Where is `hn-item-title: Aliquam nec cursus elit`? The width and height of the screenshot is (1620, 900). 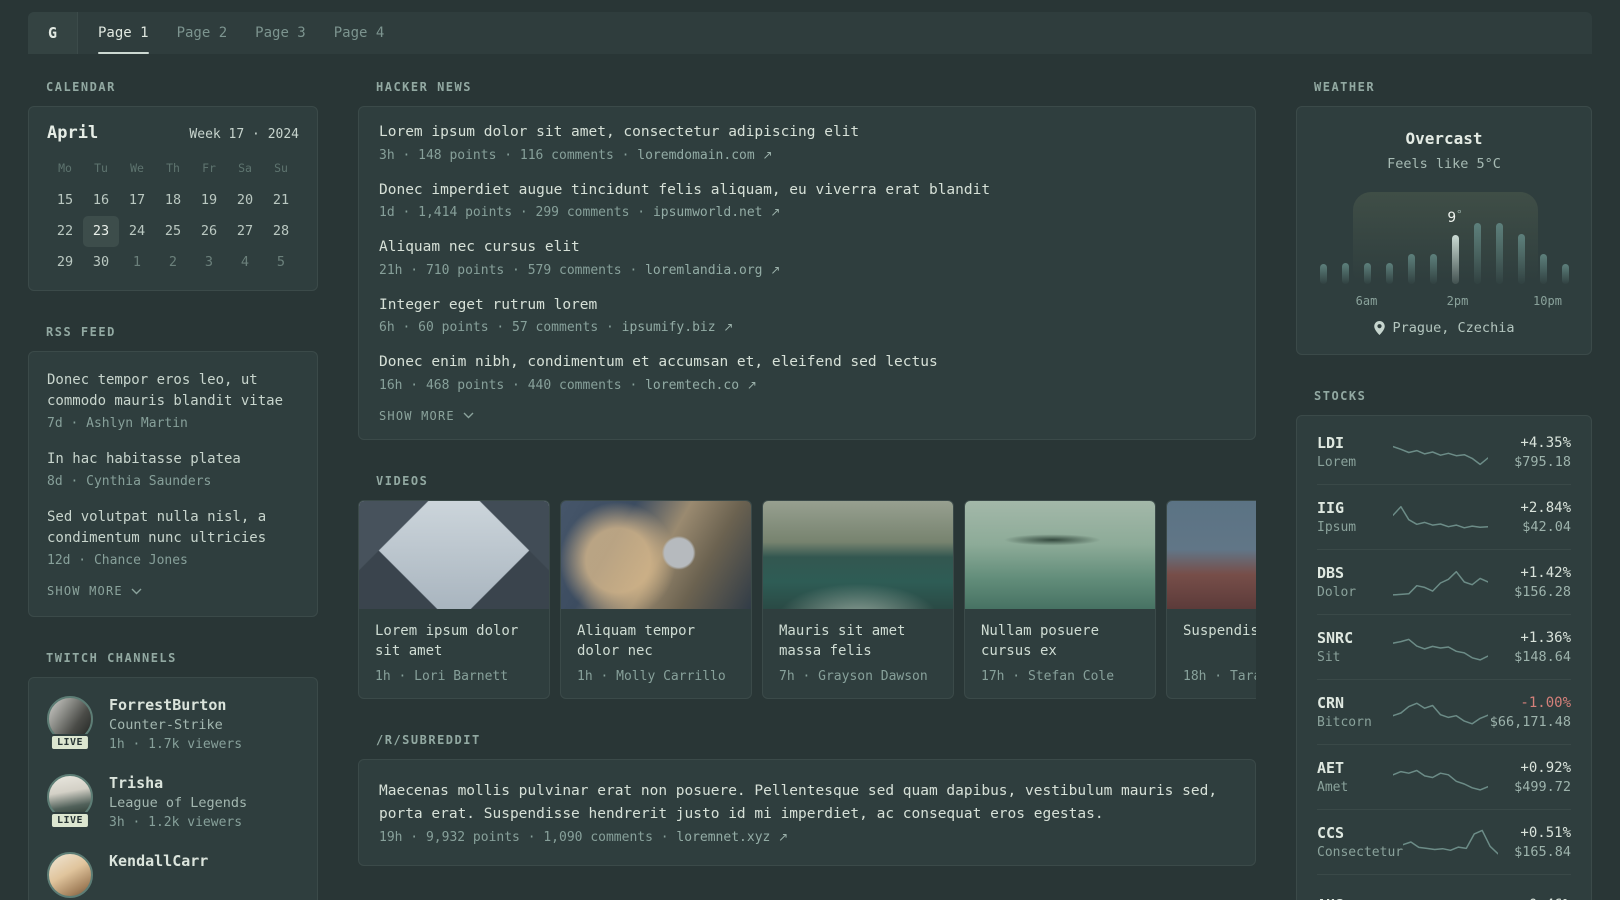
hn-item-title: Aliquam nec cursus elit is located at coordinates (807, 248).